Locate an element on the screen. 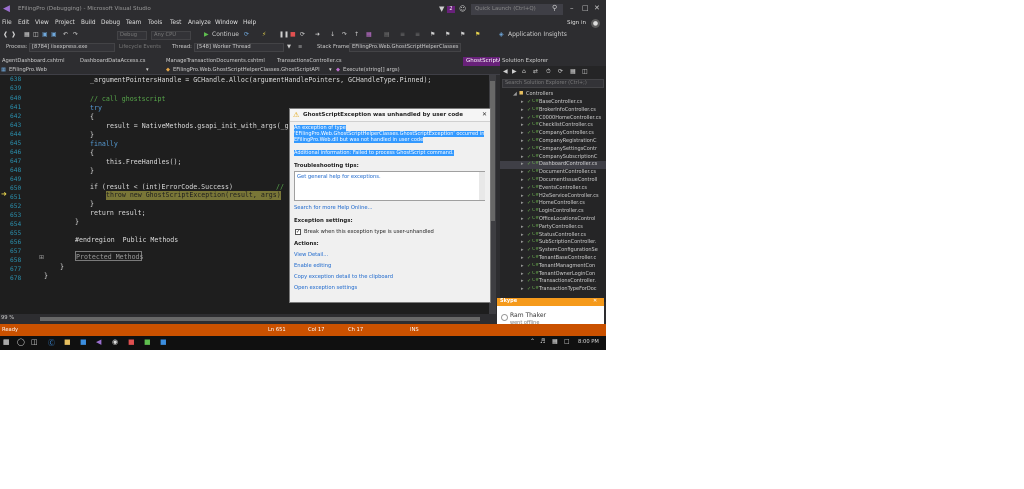 The height and width of the screenshot is (489, 1024). tab-transactions-controller: TransactionsController.cs is located at coordinates (308, 61).